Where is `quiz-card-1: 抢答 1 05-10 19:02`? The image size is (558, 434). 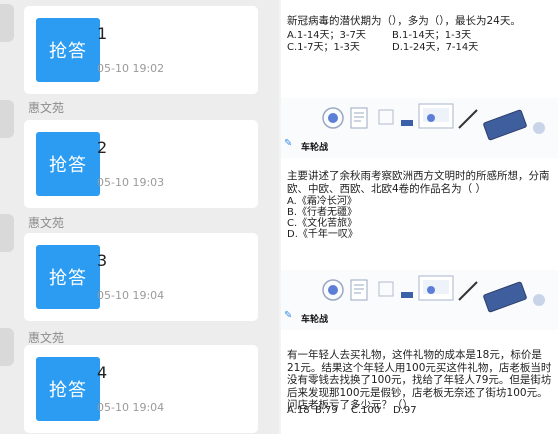
quiz-card-1: 抢答 1 05-10 19:02 is located at coordinates (141, 50).